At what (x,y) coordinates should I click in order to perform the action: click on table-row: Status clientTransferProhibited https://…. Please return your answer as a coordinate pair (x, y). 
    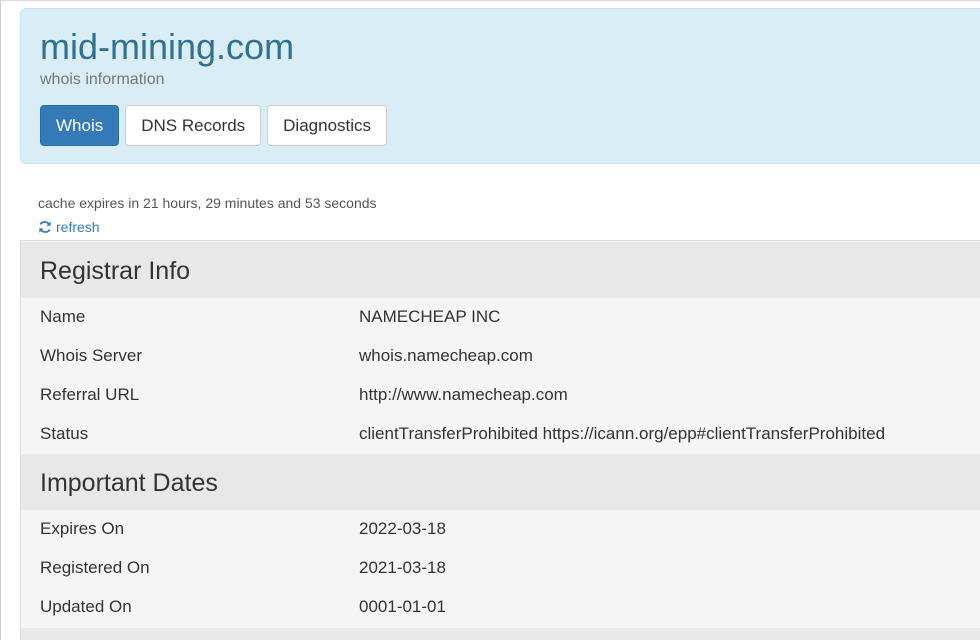
    Looking at the image, I should click on (500, 434).